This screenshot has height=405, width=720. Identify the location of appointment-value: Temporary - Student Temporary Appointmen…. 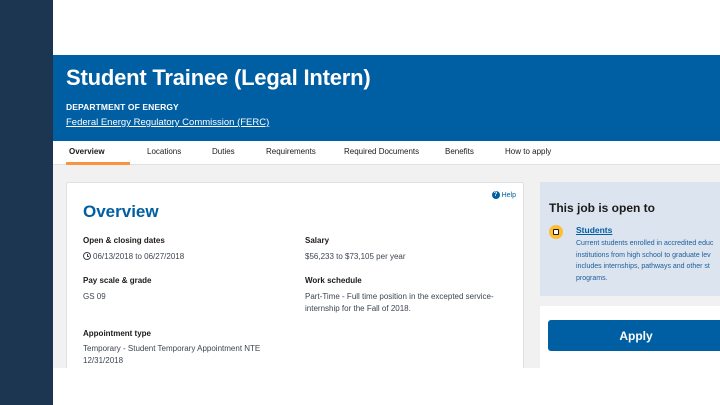
(172, 354).